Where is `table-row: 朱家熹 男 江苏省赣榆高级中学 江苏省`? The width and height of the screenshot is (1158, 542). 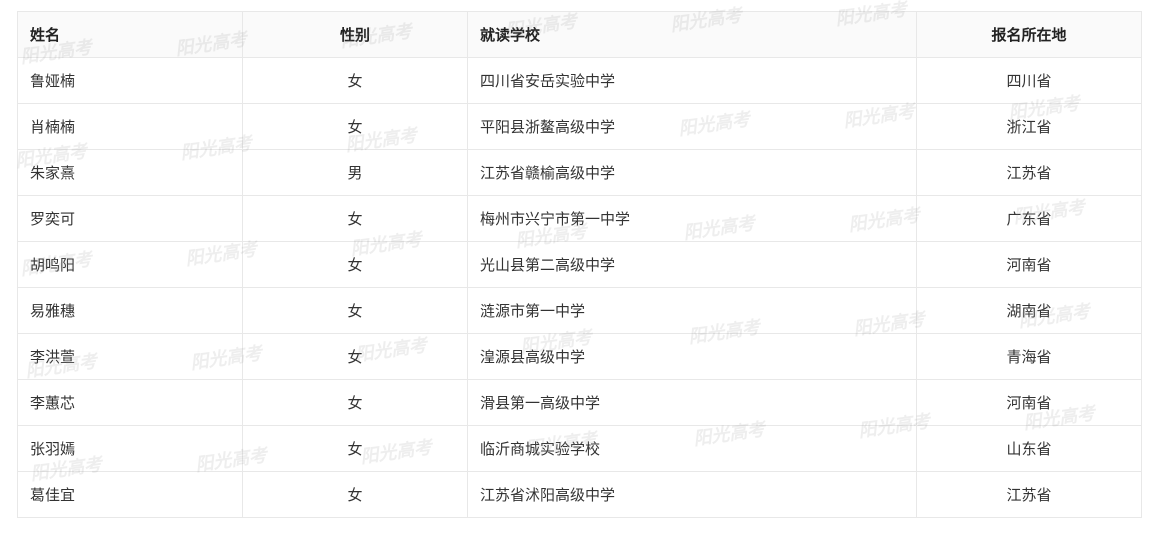 table-row: 朱家熹 男 江苏省赣榆高级中学 江苏省 is located at coordinates (579, 172).